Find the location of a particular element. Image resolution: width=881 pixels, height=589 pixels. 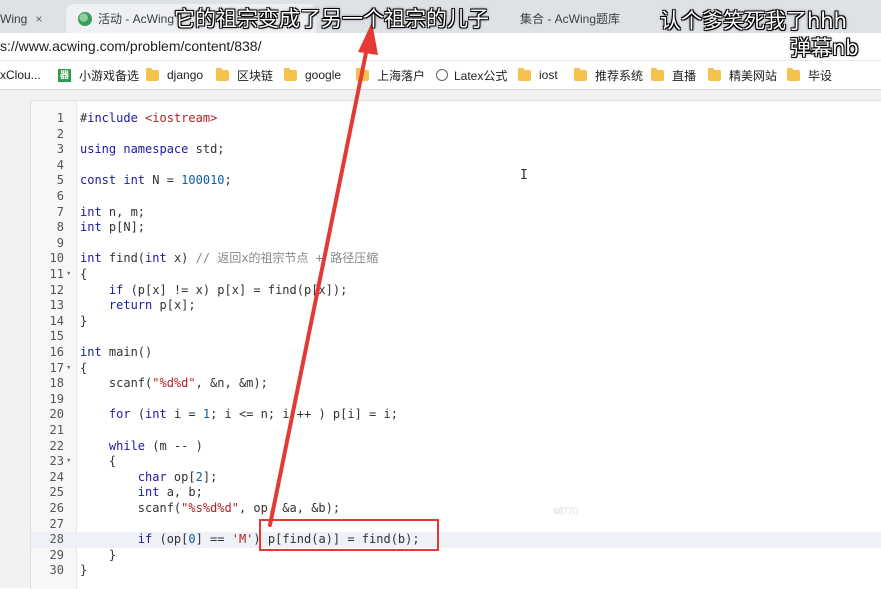

code-line: 11 ▾ { is located at coordinates (456, 275).